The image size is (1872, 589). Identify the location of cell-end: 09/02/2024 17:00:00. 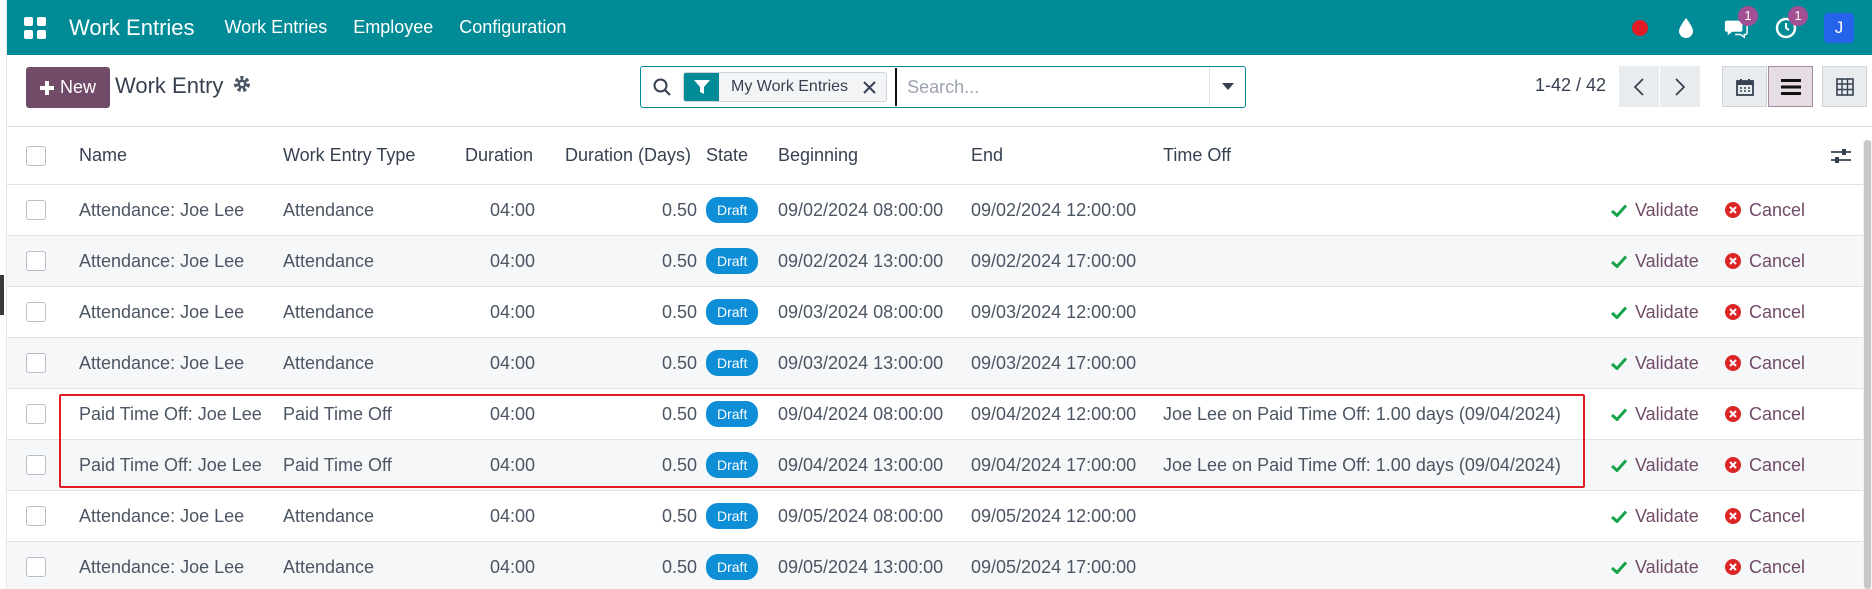
(1053, 261).